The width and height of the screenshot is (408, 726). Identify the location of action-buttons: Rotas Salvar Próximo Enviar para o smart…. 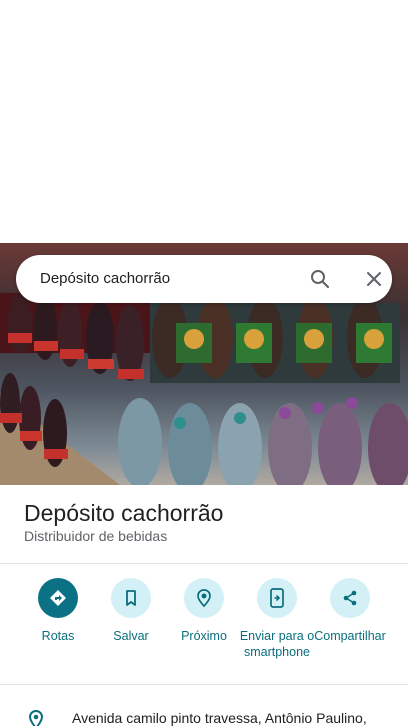
(204, 628).